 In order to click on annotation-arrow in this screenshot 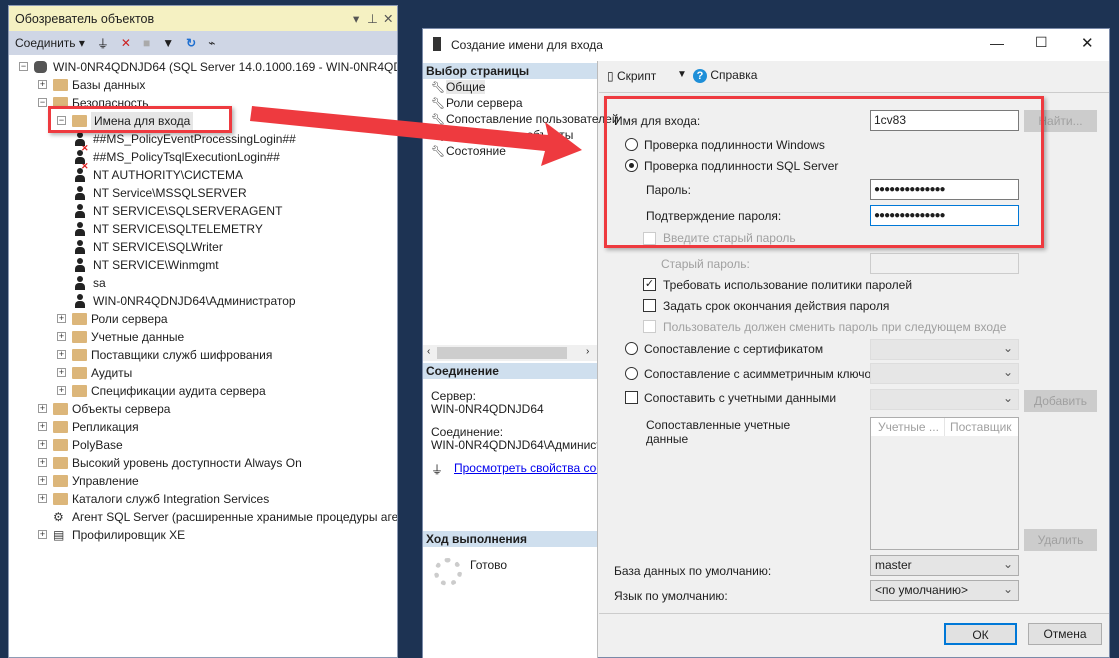, I will do `click(416, 136)`.